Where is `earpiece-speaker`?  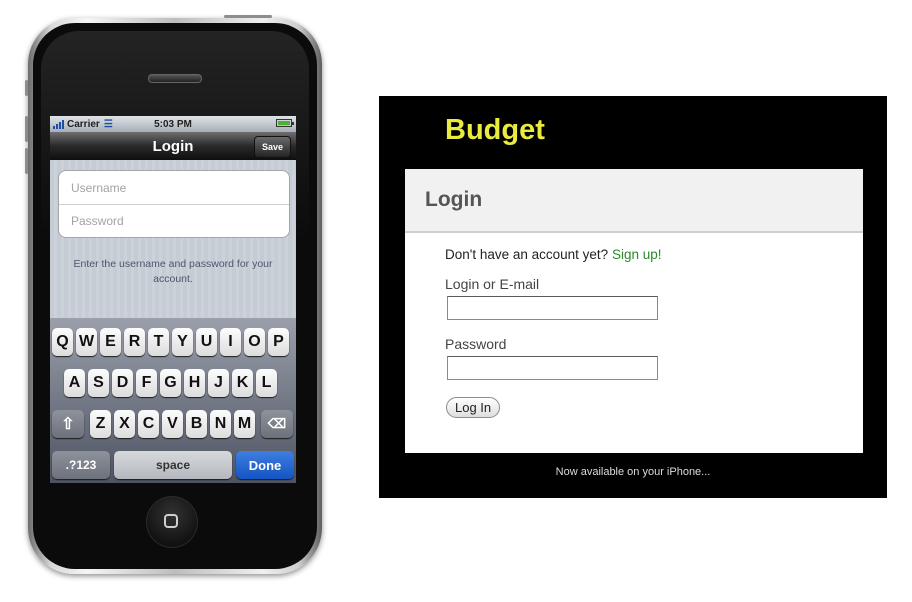
earpiece-speaker is located at coordinates (175, 78).